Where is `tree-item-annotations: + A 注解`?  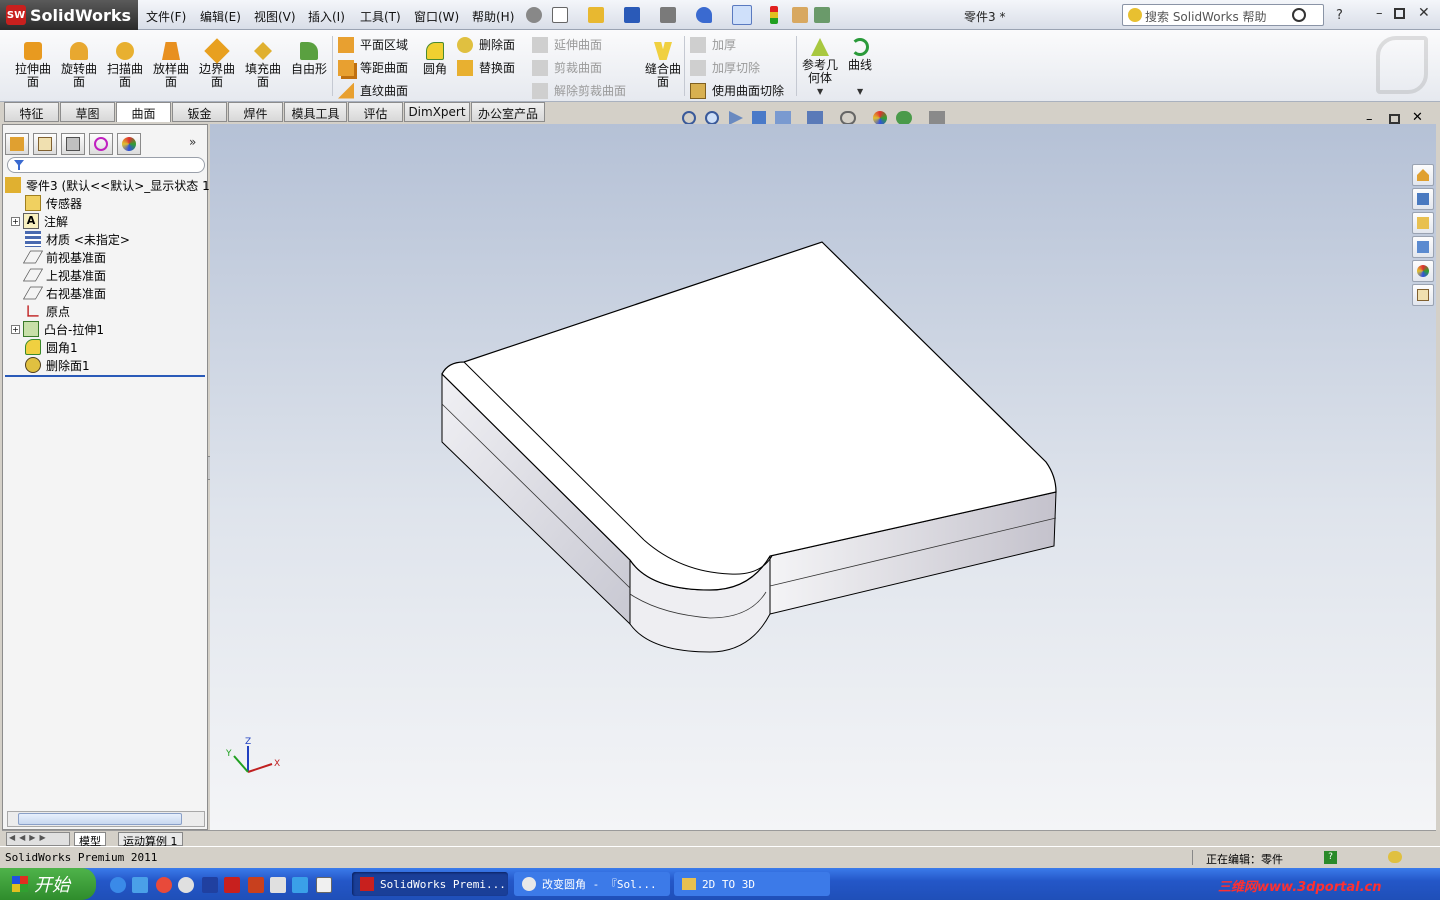 tree-item-annotations: + A 注解 is located at coordinates (39, 221).